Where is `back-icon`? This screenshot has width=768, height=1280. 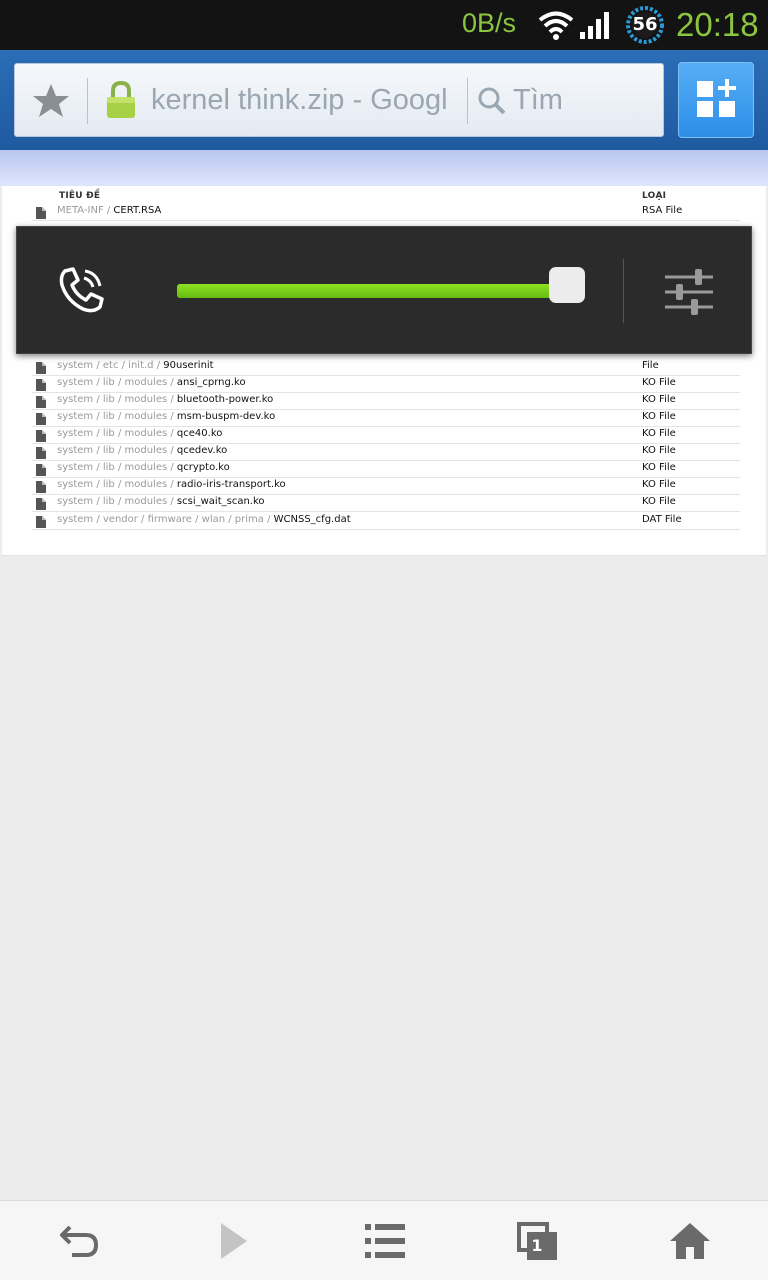 back-icon is located at coordinates (79, 1241).